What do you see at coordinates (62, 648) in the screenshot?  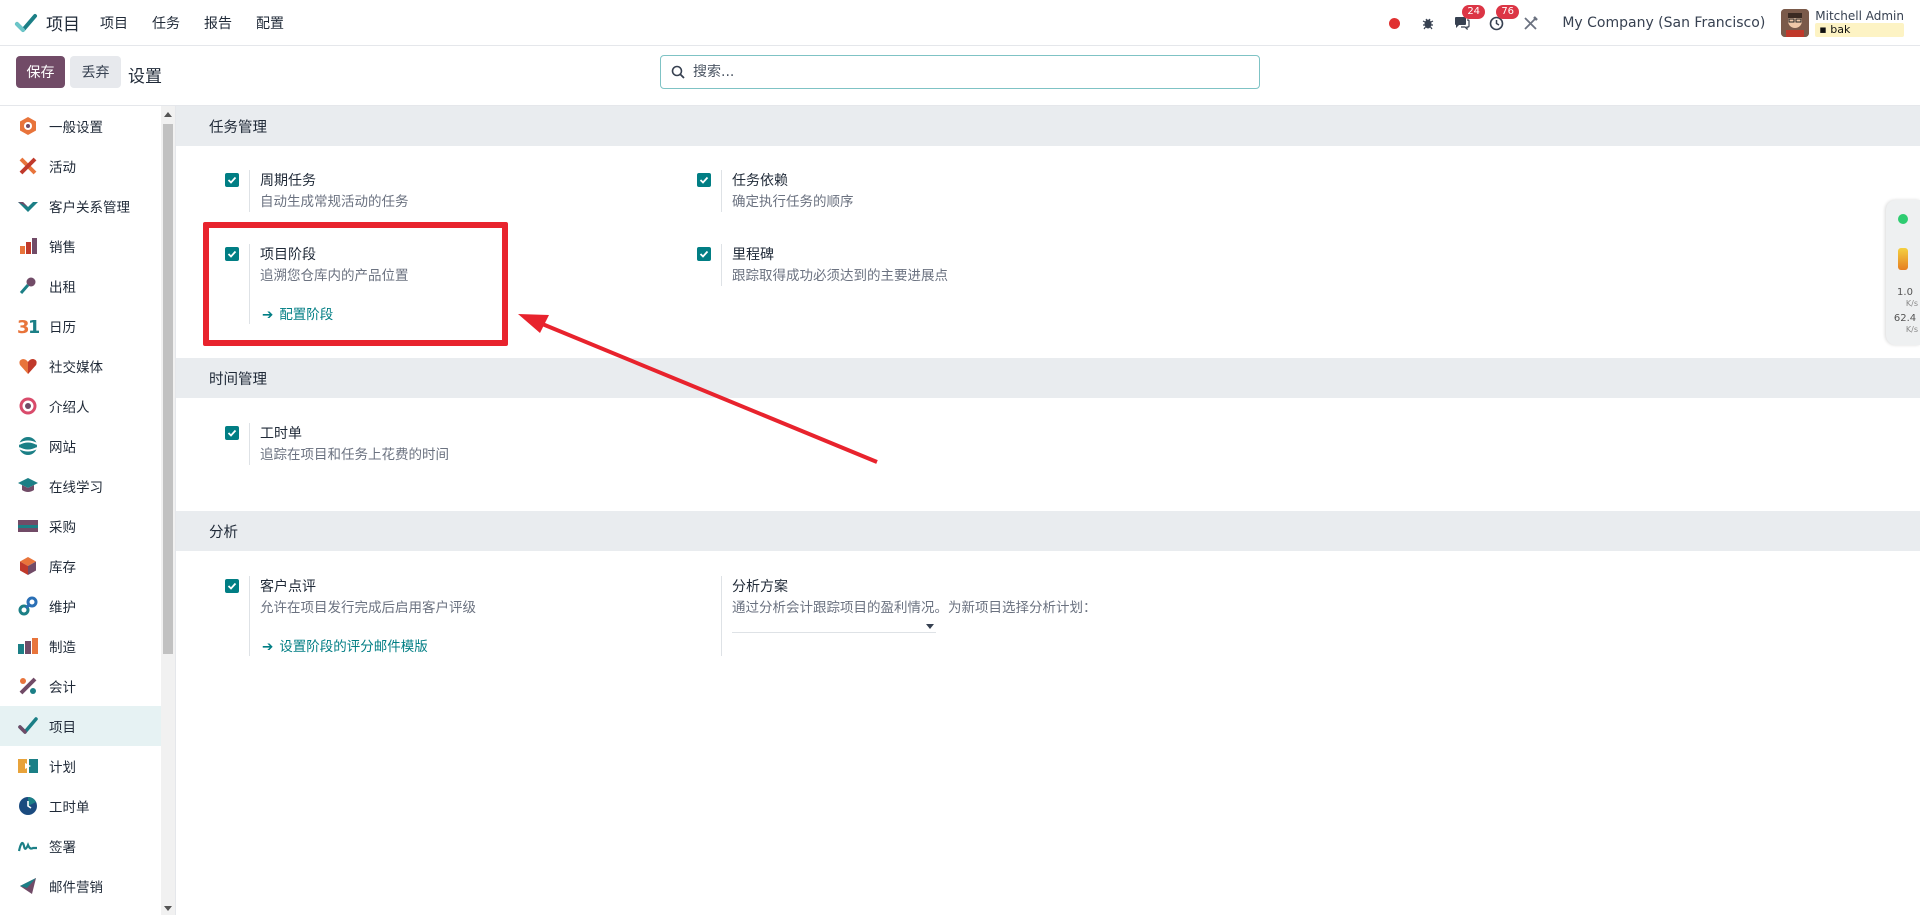 I see `sidebar-item-label: 制造` at bounding box center [62, 648].